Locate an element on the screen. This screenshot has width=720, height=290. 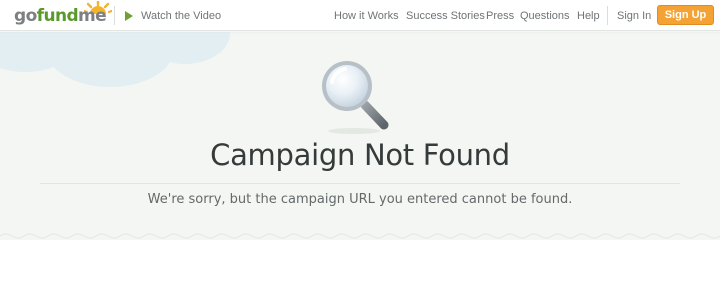
sign-in-link: Sign In is located at coordinates (634, 15).